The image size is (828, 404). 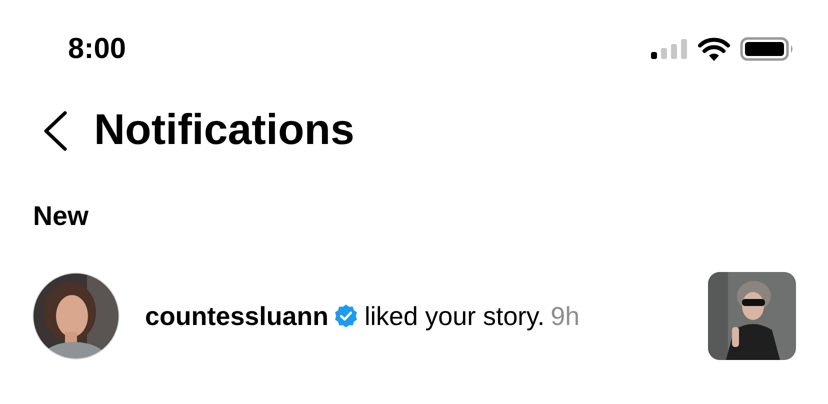 I want to click on page-title: Notifications, so click(x=224, y=130).